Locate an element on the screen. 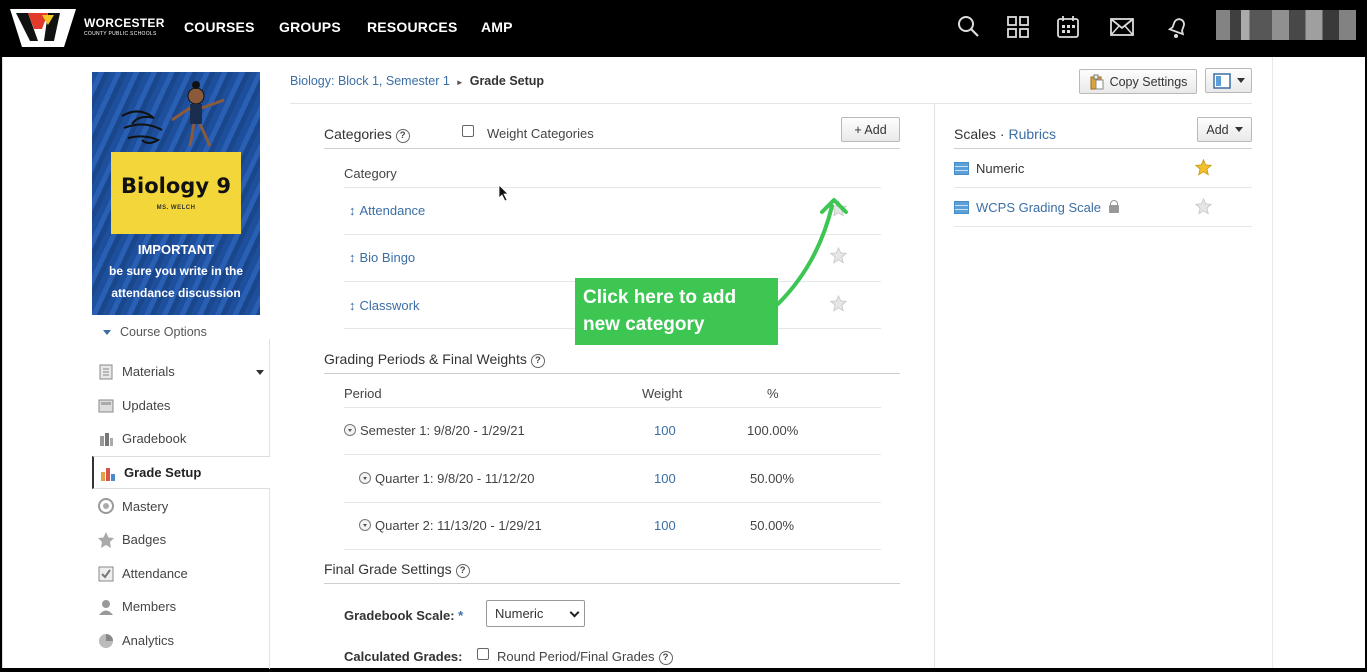 Image resolution: width=1367 pixels, height=672 pixels. nav-courses: COURSES is located at coordinates (219, 27).